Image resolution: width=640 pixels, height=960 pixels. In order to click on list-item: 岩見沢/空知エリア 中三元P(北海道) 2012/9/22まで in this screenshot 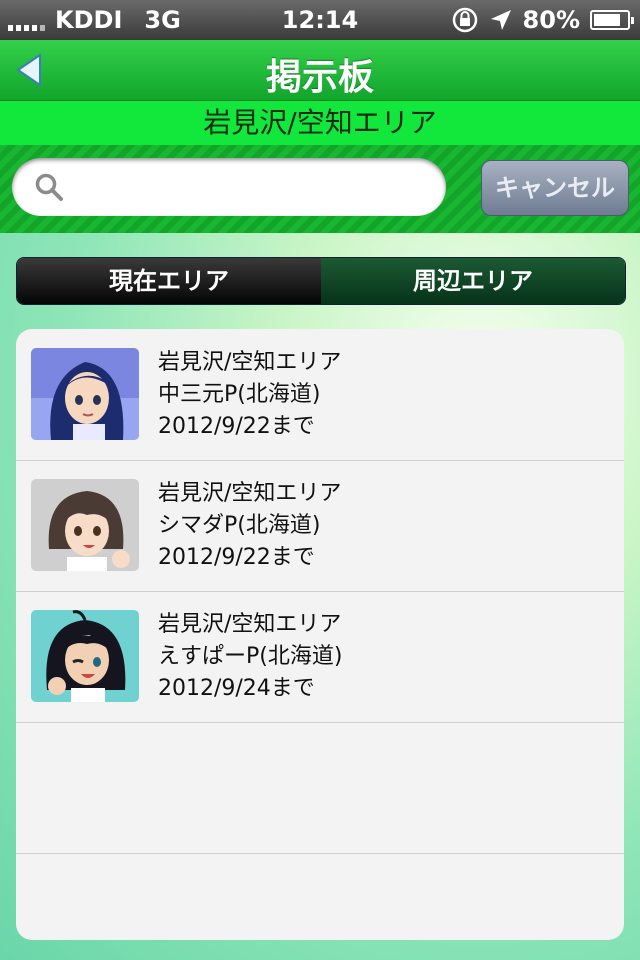, I will do `click(320, 395)`.